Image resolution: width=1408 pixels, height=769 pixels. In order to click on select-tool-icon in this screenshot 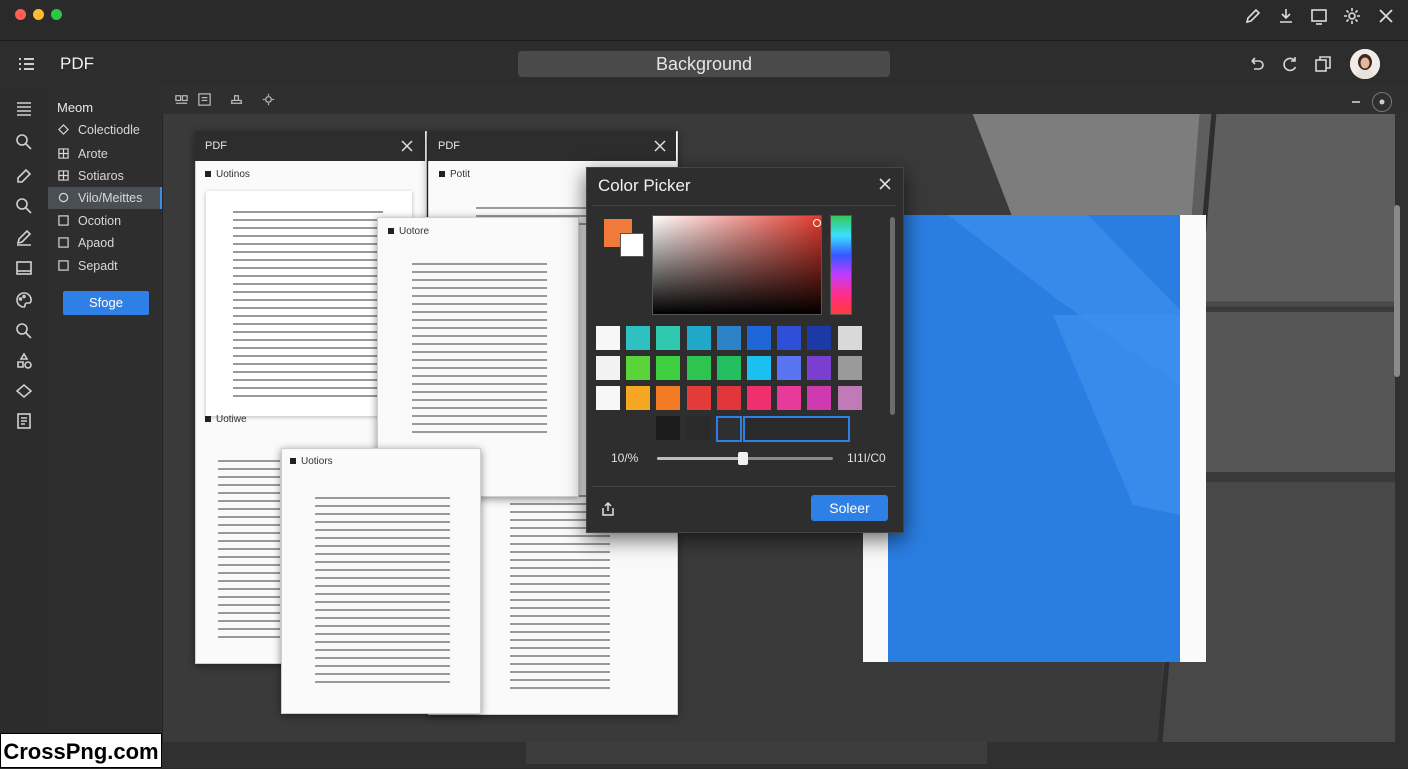, I will do `click(182, 100)`.